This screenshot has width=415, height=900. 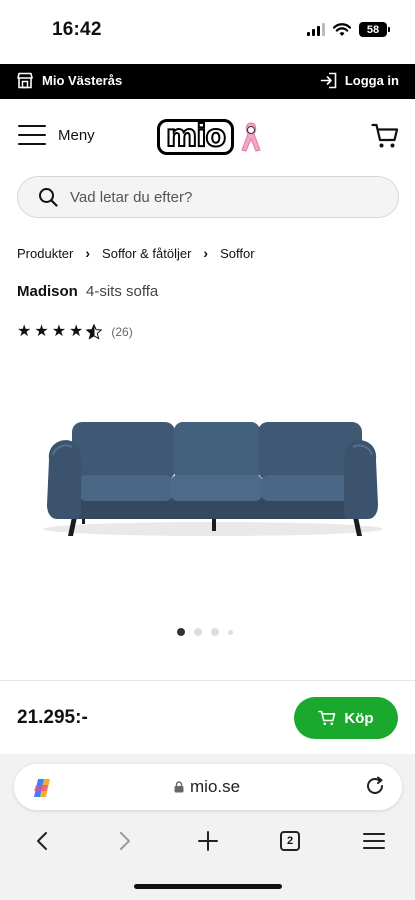 I want to click on breadcrumb-item-sofas: Soffor, so click(x=237, y=253).